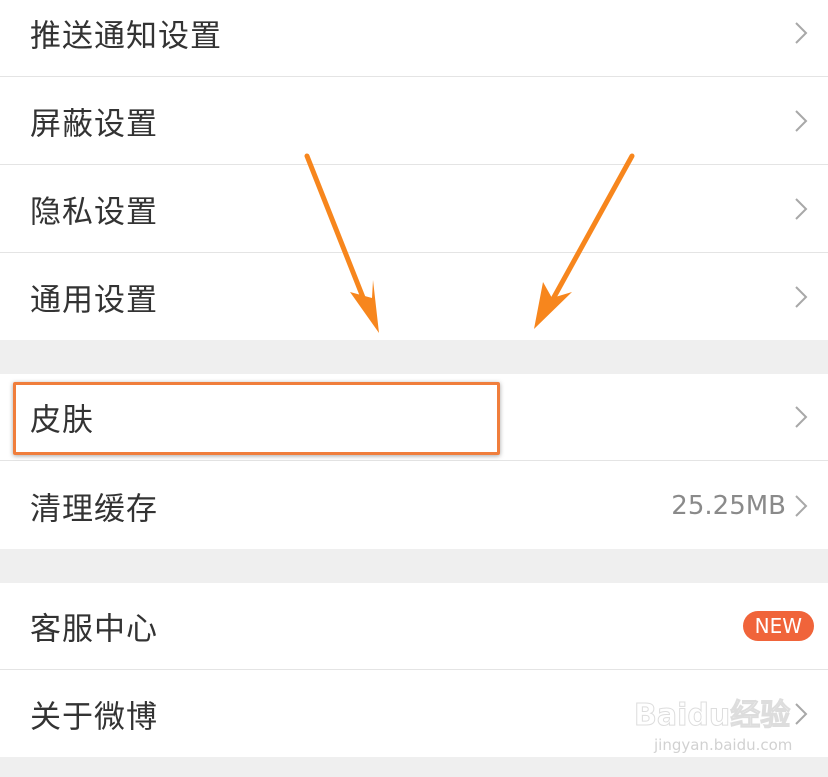  Describe the element at coordinates (414, 38) in the screenshot. I see `push-notification-settings-row: 推送通知设置` at that location.